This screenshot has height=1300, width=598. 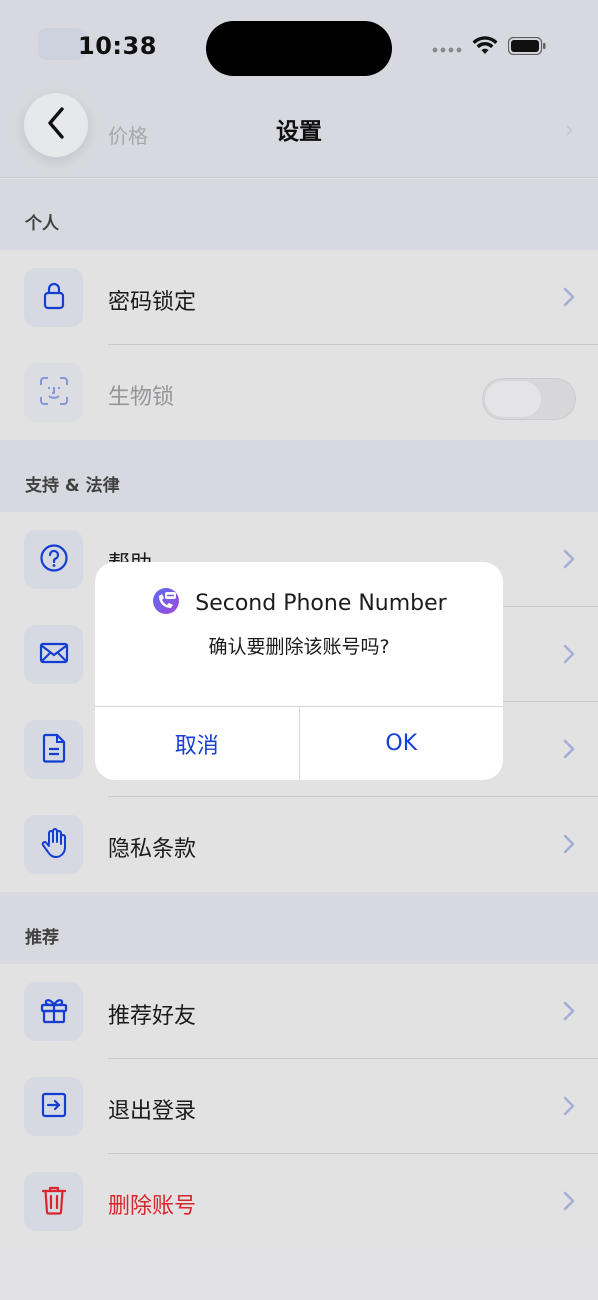 I want to click on ok-button: OK, so click(x=401, y=743).